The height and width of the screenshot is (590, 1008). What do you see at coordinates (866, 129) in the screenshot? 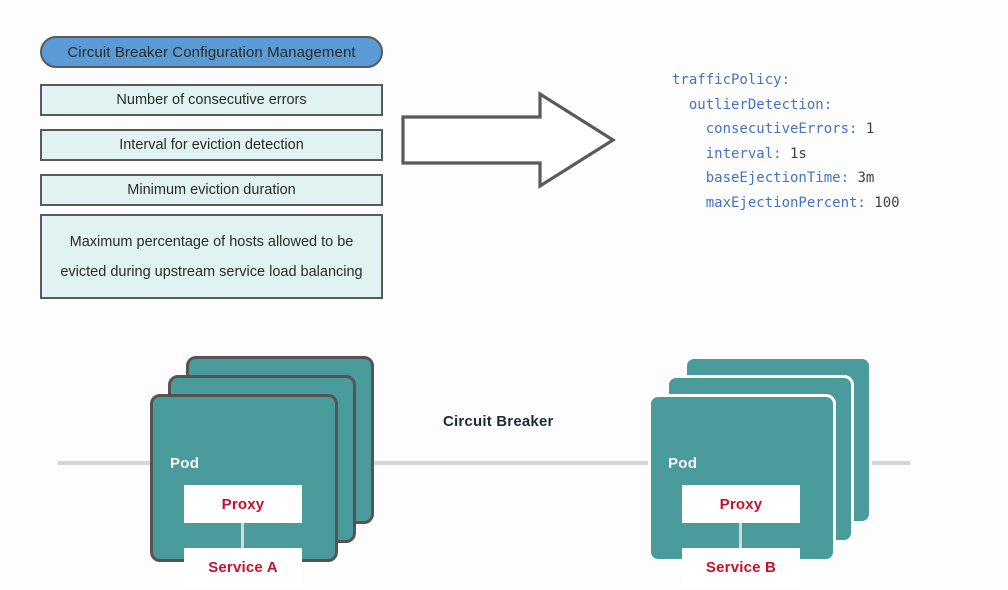
I see `yaml-value-consecutiveerrors: 1` at bounding box center [866, 129].